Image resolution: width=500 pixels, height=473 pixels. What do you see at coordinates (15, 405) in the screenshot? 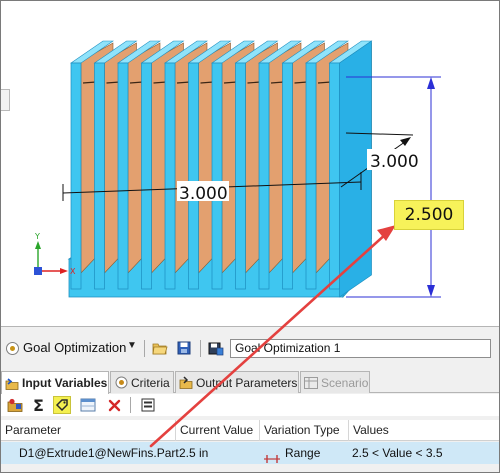
I see `add-variable-icon` at bounding box center [15, 405].